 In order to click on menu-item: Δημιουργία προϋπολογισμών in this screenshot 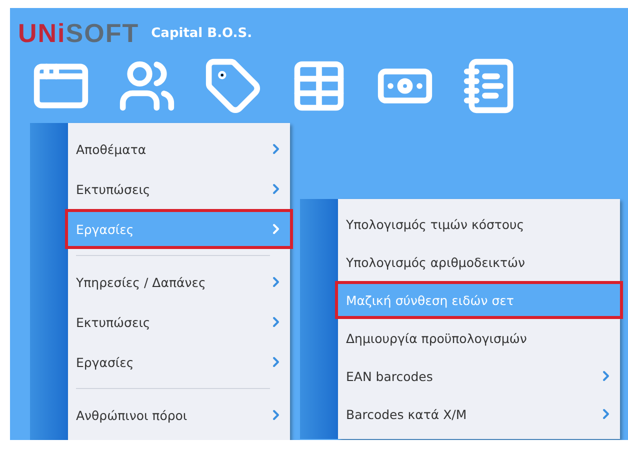, I will do `click(479, 338)`.